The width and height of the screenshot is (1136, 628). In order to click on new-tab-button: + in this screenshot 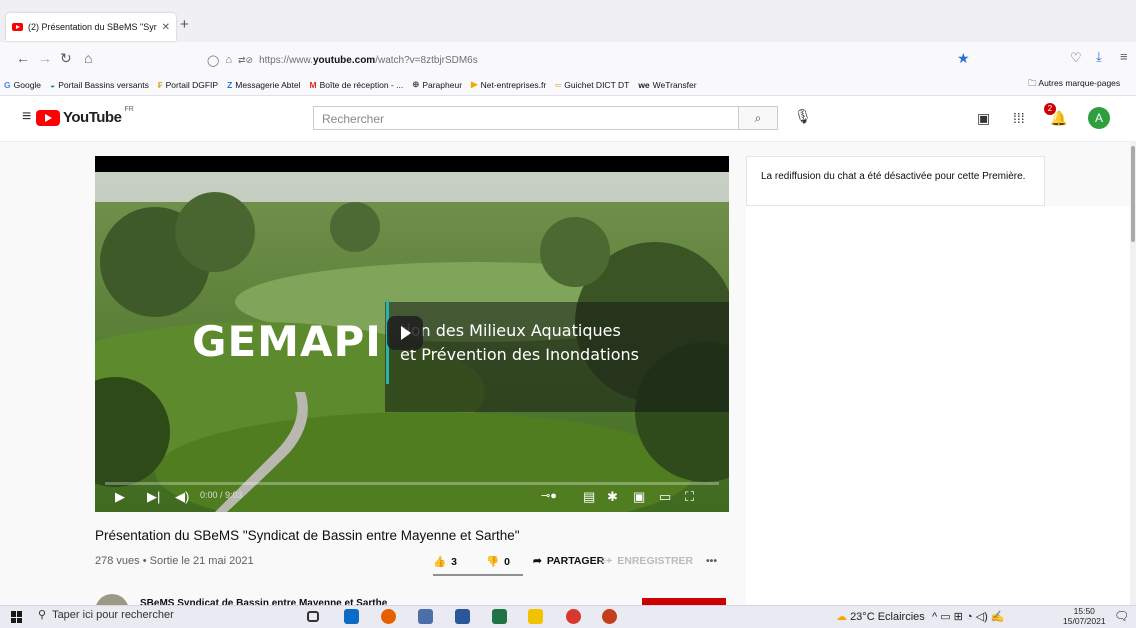, I will do `click(184, 24)`.